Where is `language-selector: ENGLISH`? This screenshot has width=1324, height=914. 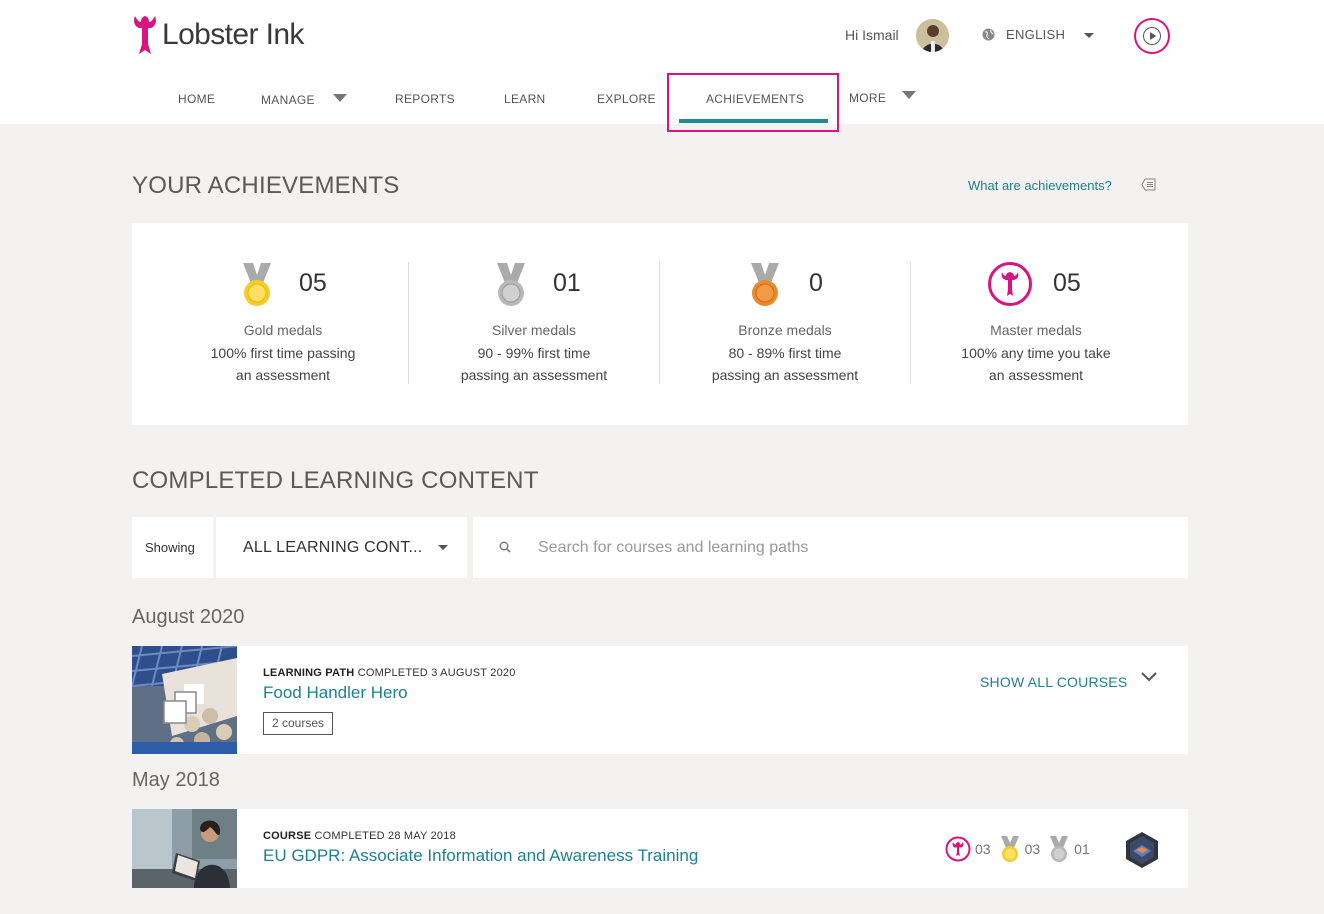
language-selector: ENGLISH is located at coordinates (1035, 34).